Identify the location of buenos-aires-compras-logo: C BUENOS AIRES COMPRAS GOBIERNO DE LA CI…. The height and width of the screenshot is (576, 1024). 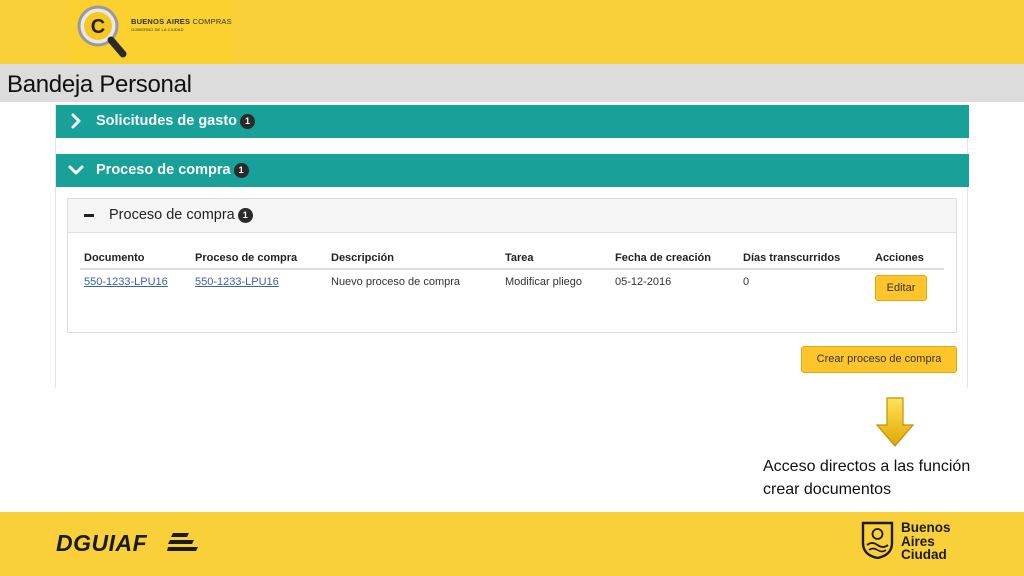
(150, 32).